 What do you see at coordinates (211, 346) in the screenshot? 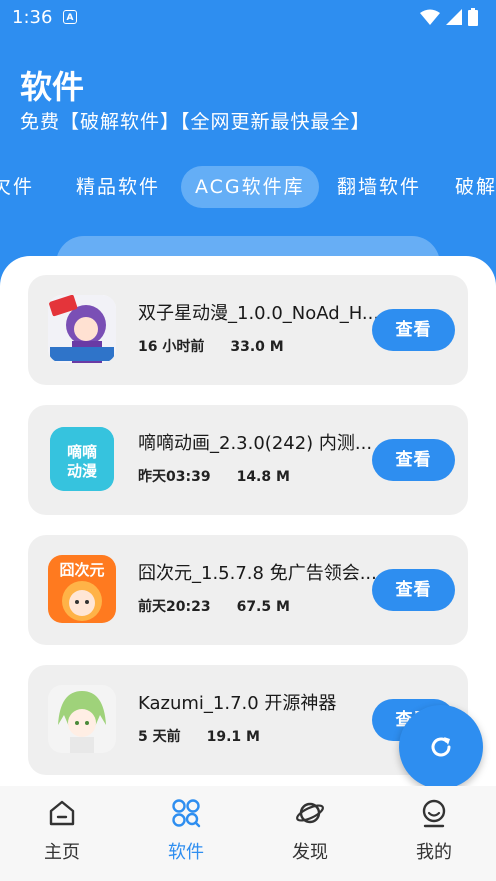
I see `app-meta: 16 小时前 33.0 M` at bounding box center [211, 346].